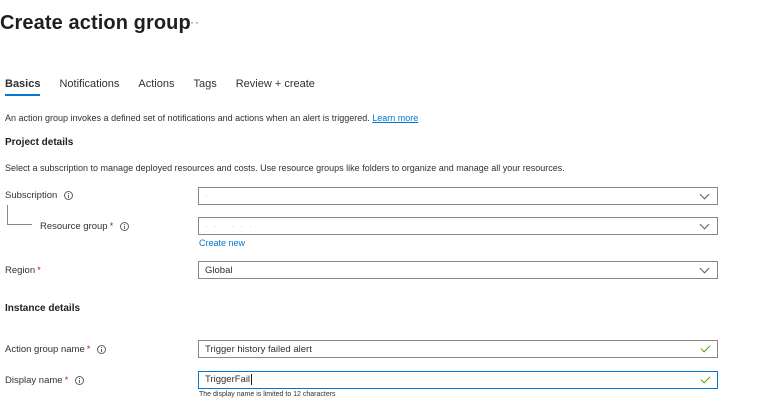 The width and height of the screenshot is (759, 406). What do you see at coordinates (43, 308) in the screenshot?
I see `instance-details-heading: Instance details` at bounding box center [43, 308].